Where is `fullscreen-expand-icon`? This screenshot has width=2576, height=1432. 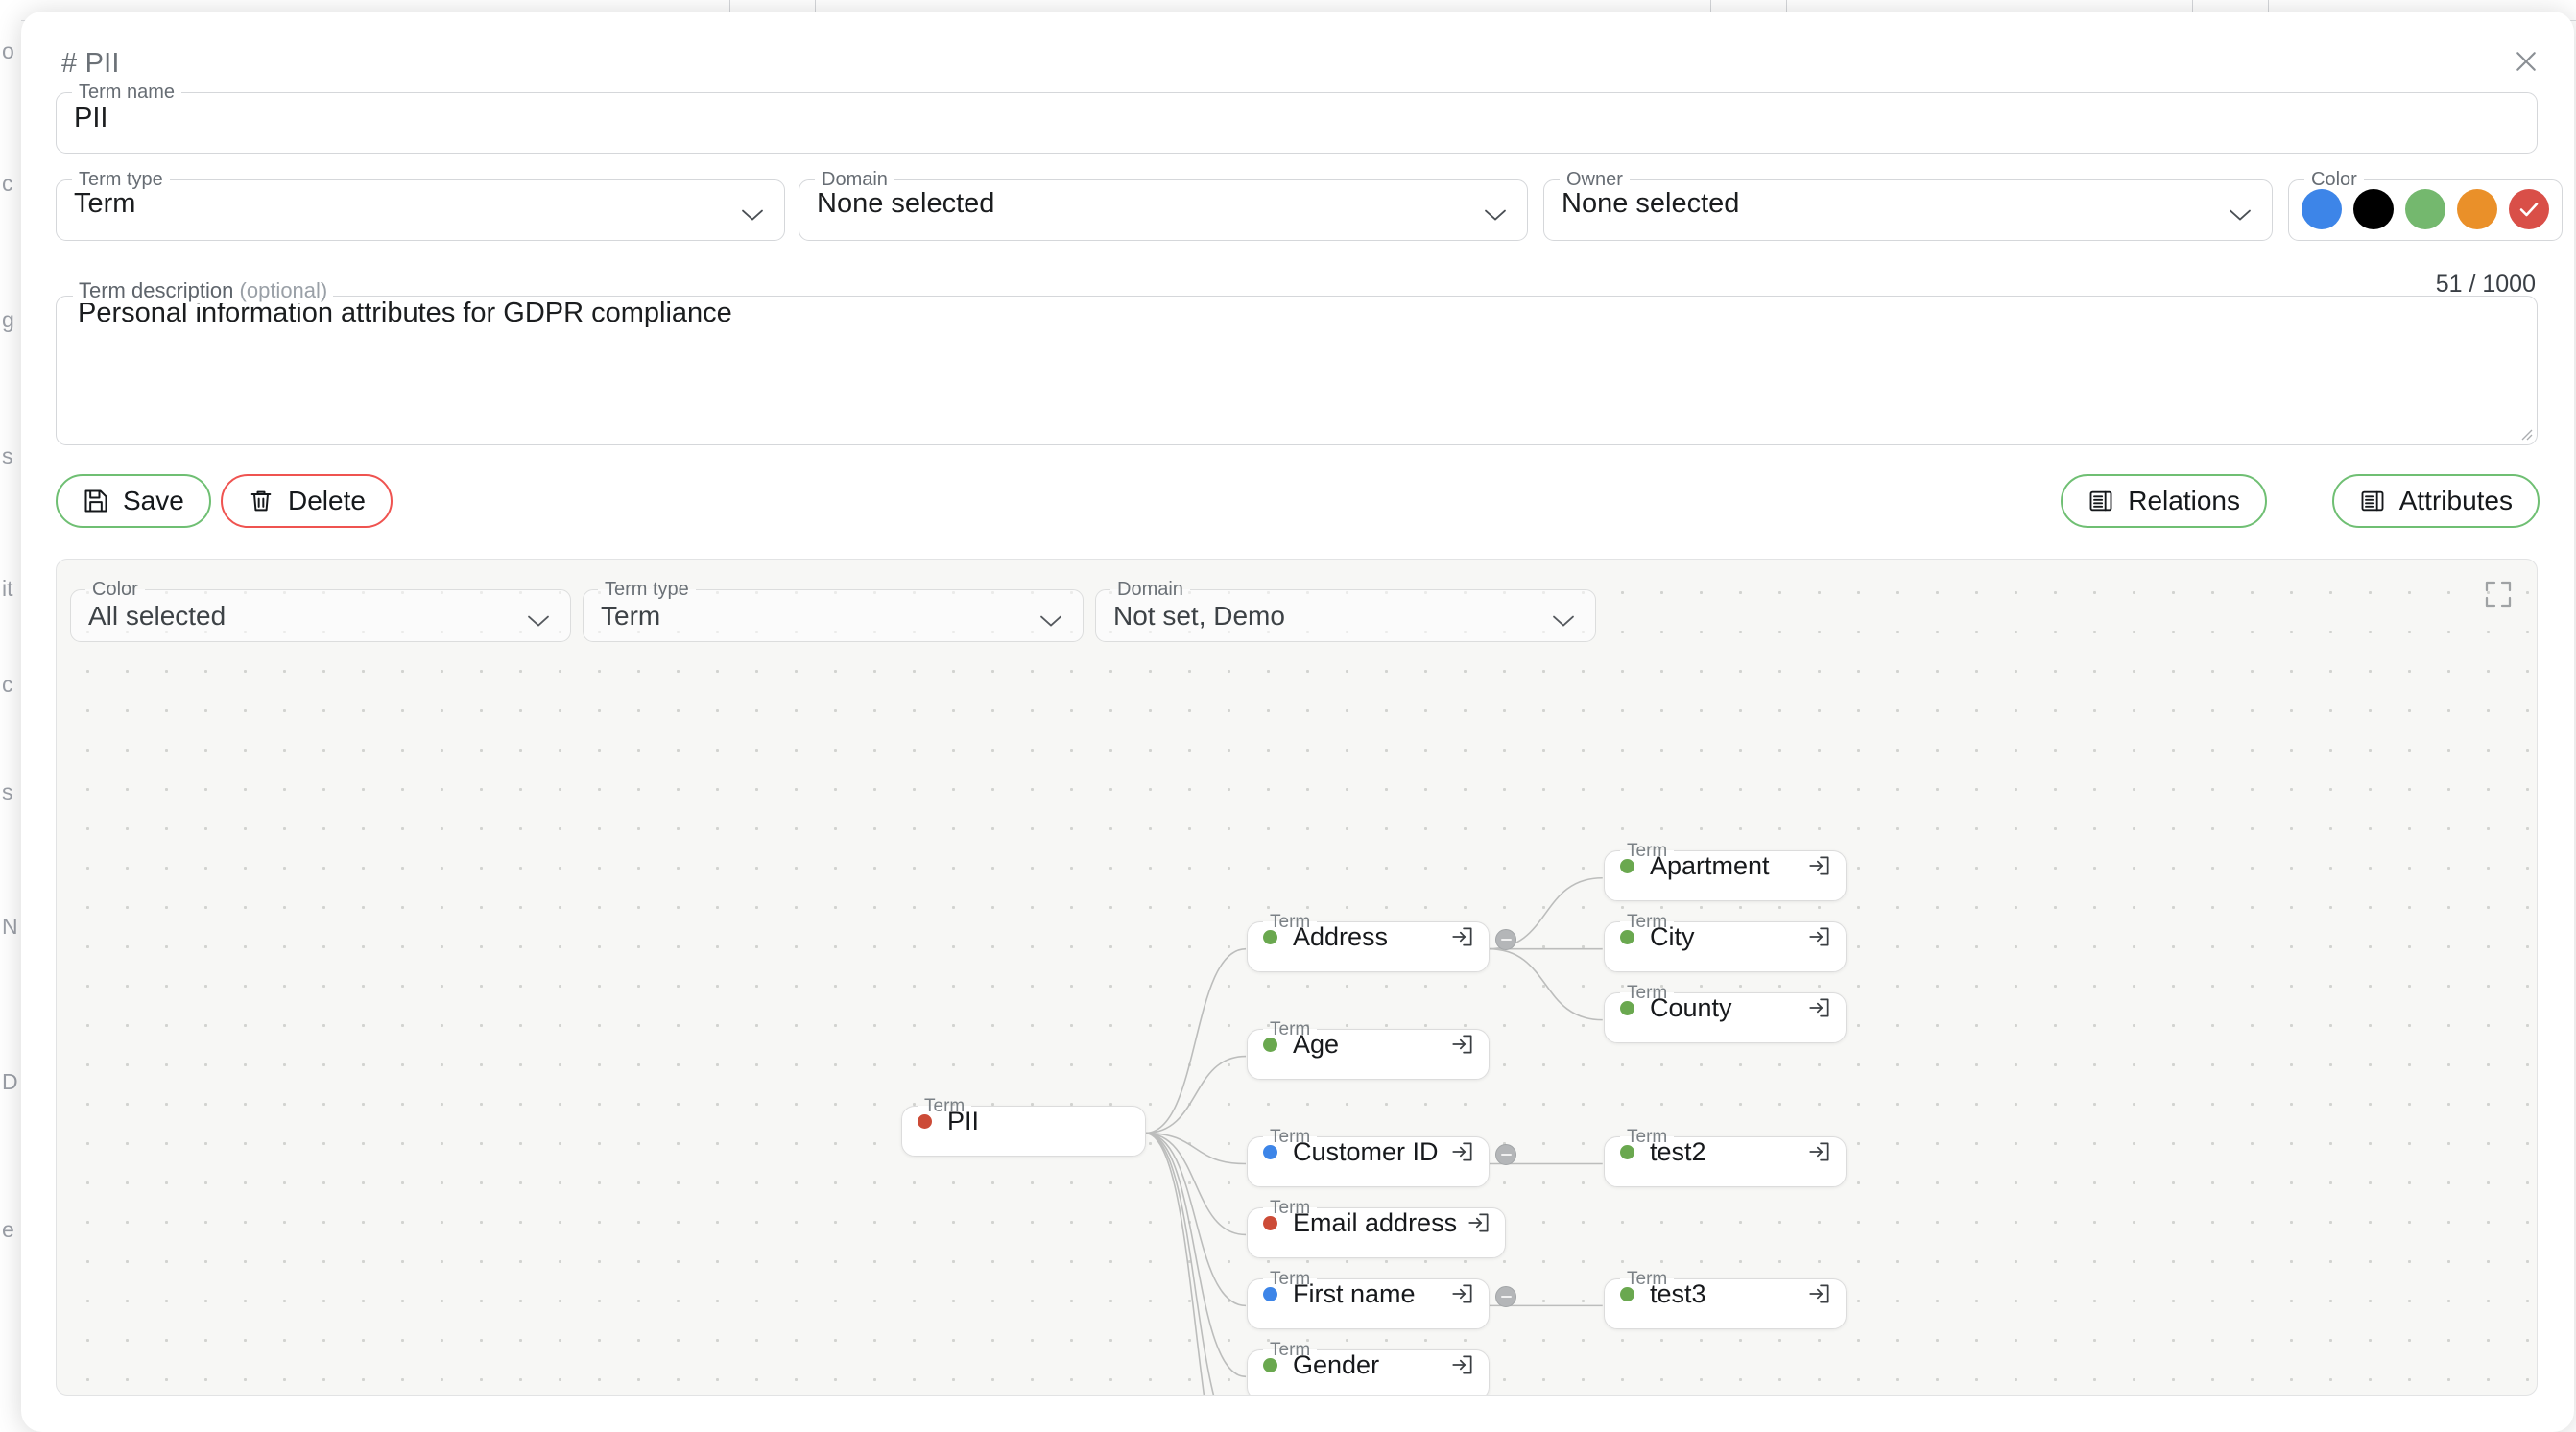
fullscreen-expand-icon is located at coordinates (2498, 594).